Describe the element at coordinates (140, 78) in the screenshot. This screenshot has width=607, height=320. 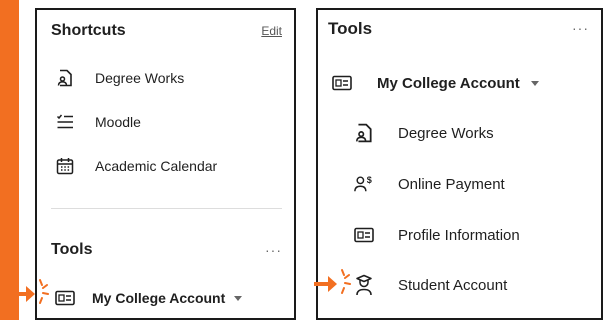
I see `shortcut-label: Degree Works` at that location.